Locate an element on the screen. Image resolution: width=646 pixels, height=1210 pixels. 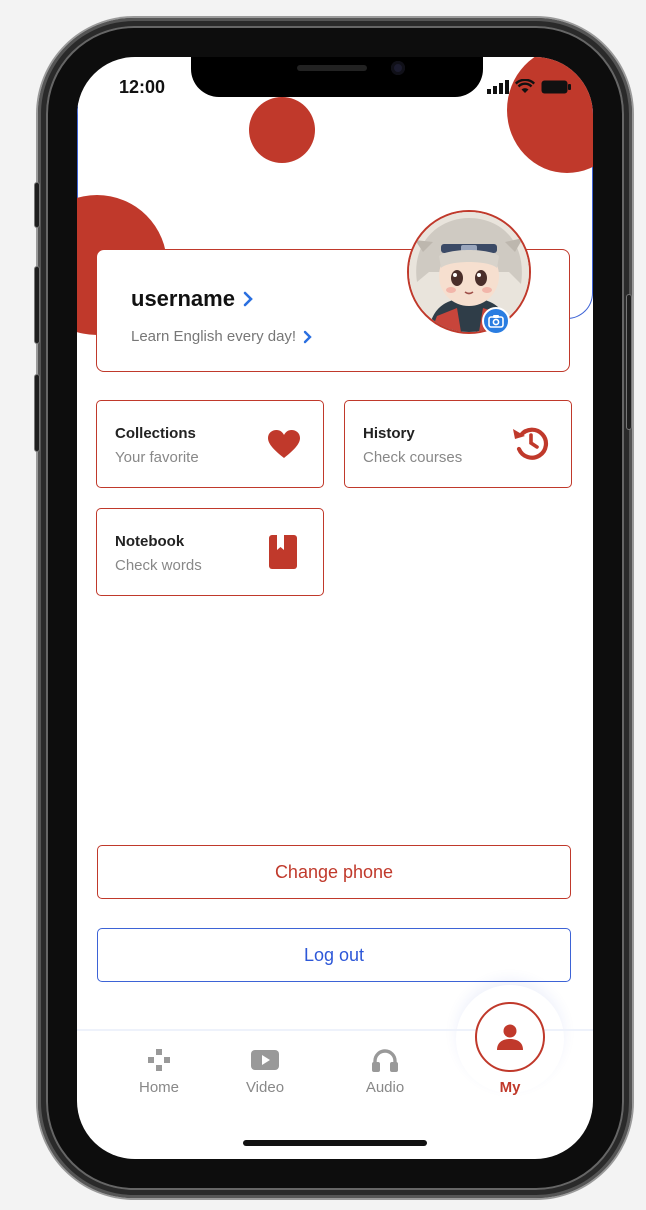
avatar-illustration is located at coordinates (469, 272).